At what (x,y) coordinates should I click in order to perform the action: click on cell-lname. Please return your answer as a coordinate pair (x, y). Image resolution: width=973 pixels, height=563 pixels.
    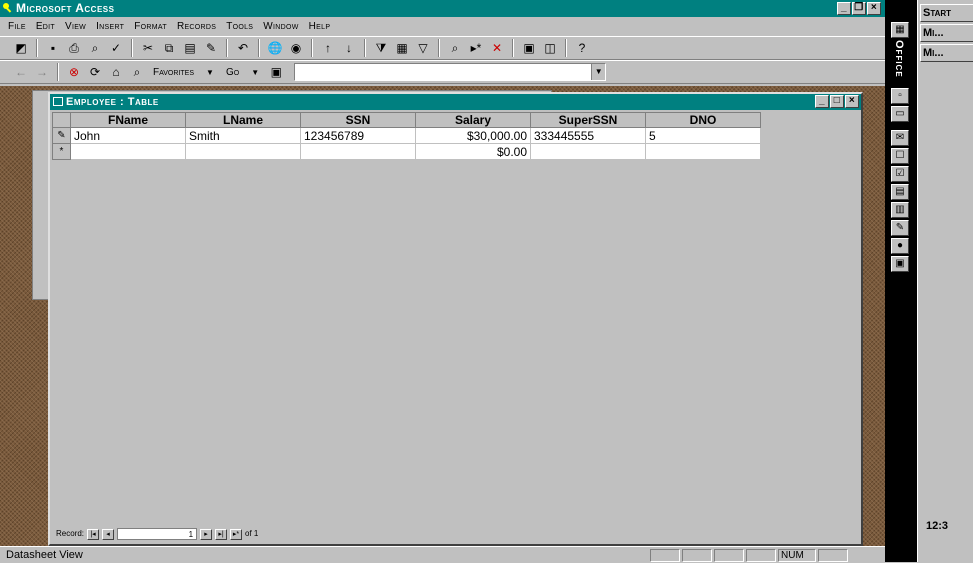
    Looking at the image, I should click on (243, 151).